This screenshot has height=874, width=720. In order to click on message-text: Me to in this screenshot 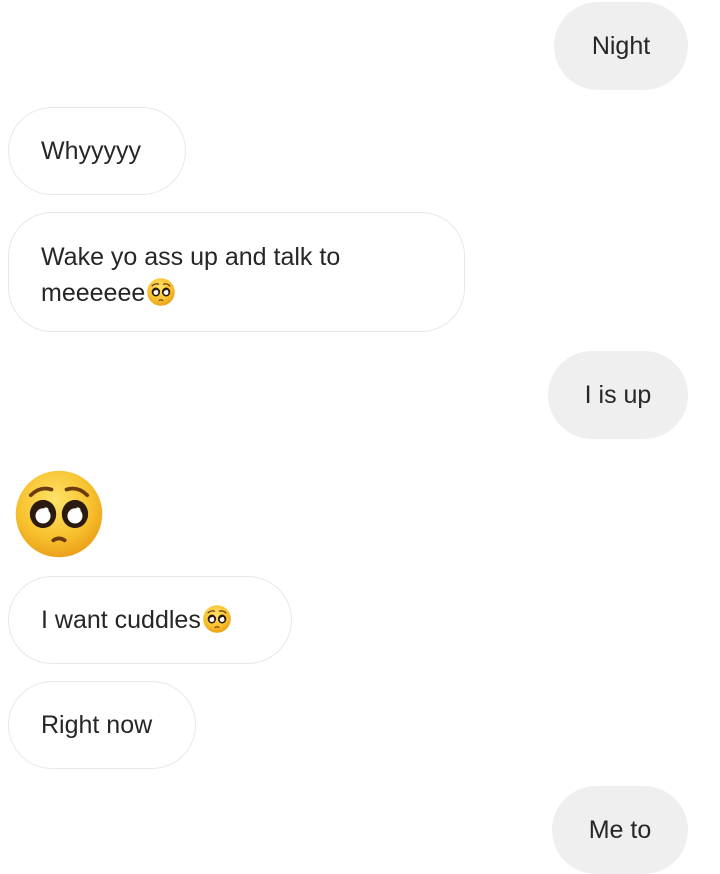, I will do `click(620, 830)`.